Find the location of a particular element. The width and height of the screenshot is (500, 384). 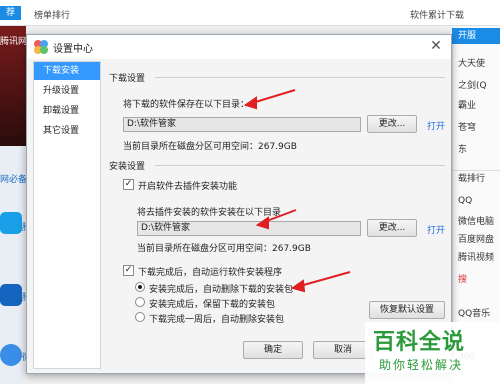

radio-keep-package-label: 安装完成后，保留下载的安装包 is located at coordinates (212, 303).